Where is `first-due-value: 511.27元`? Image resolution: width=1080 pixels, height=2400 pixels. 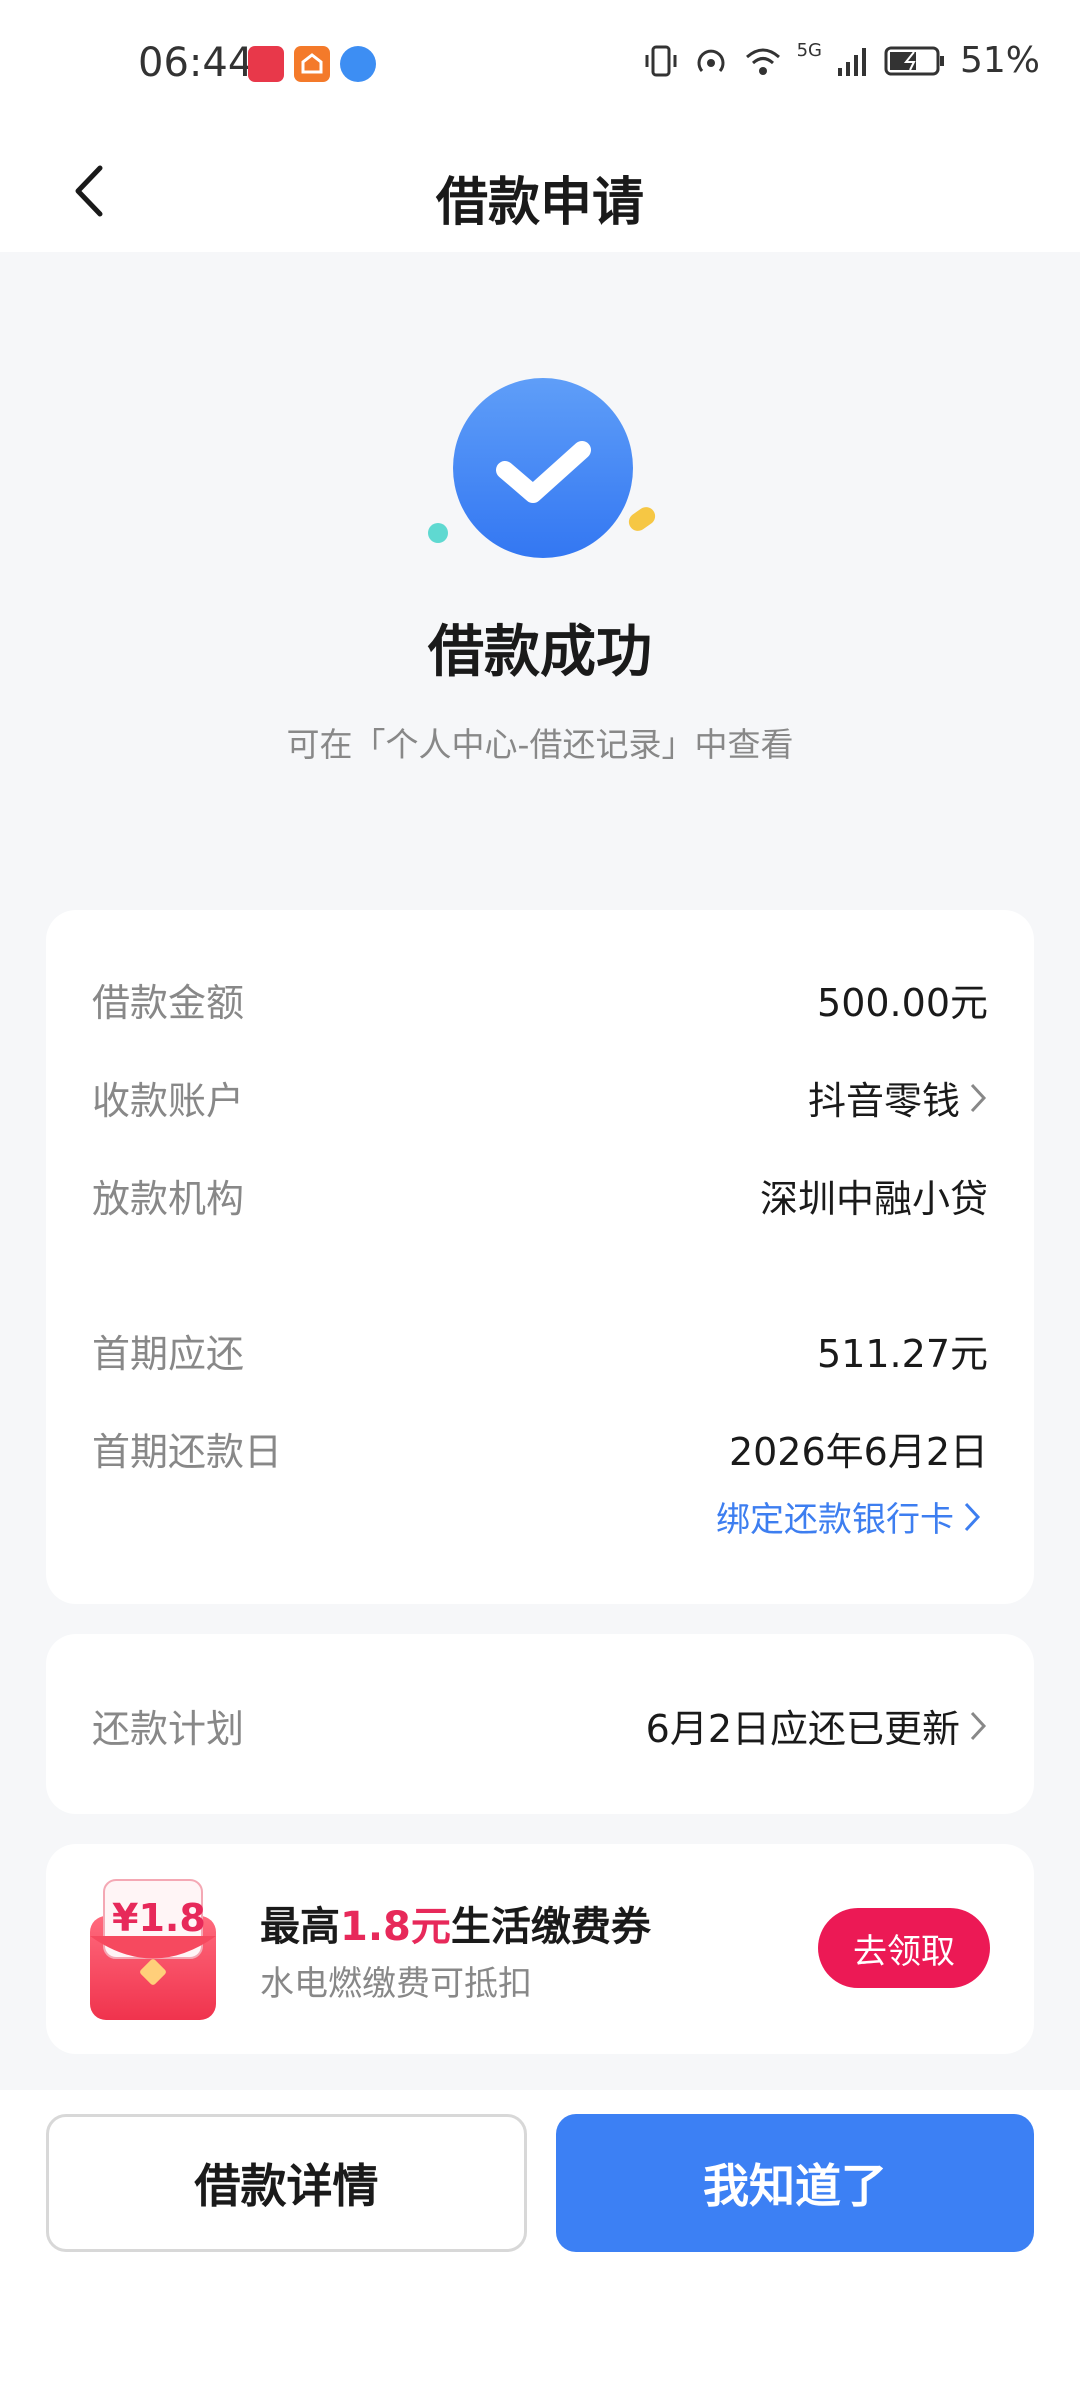 first-due-value: 511.27元 is located at coordinates (902, 1354).